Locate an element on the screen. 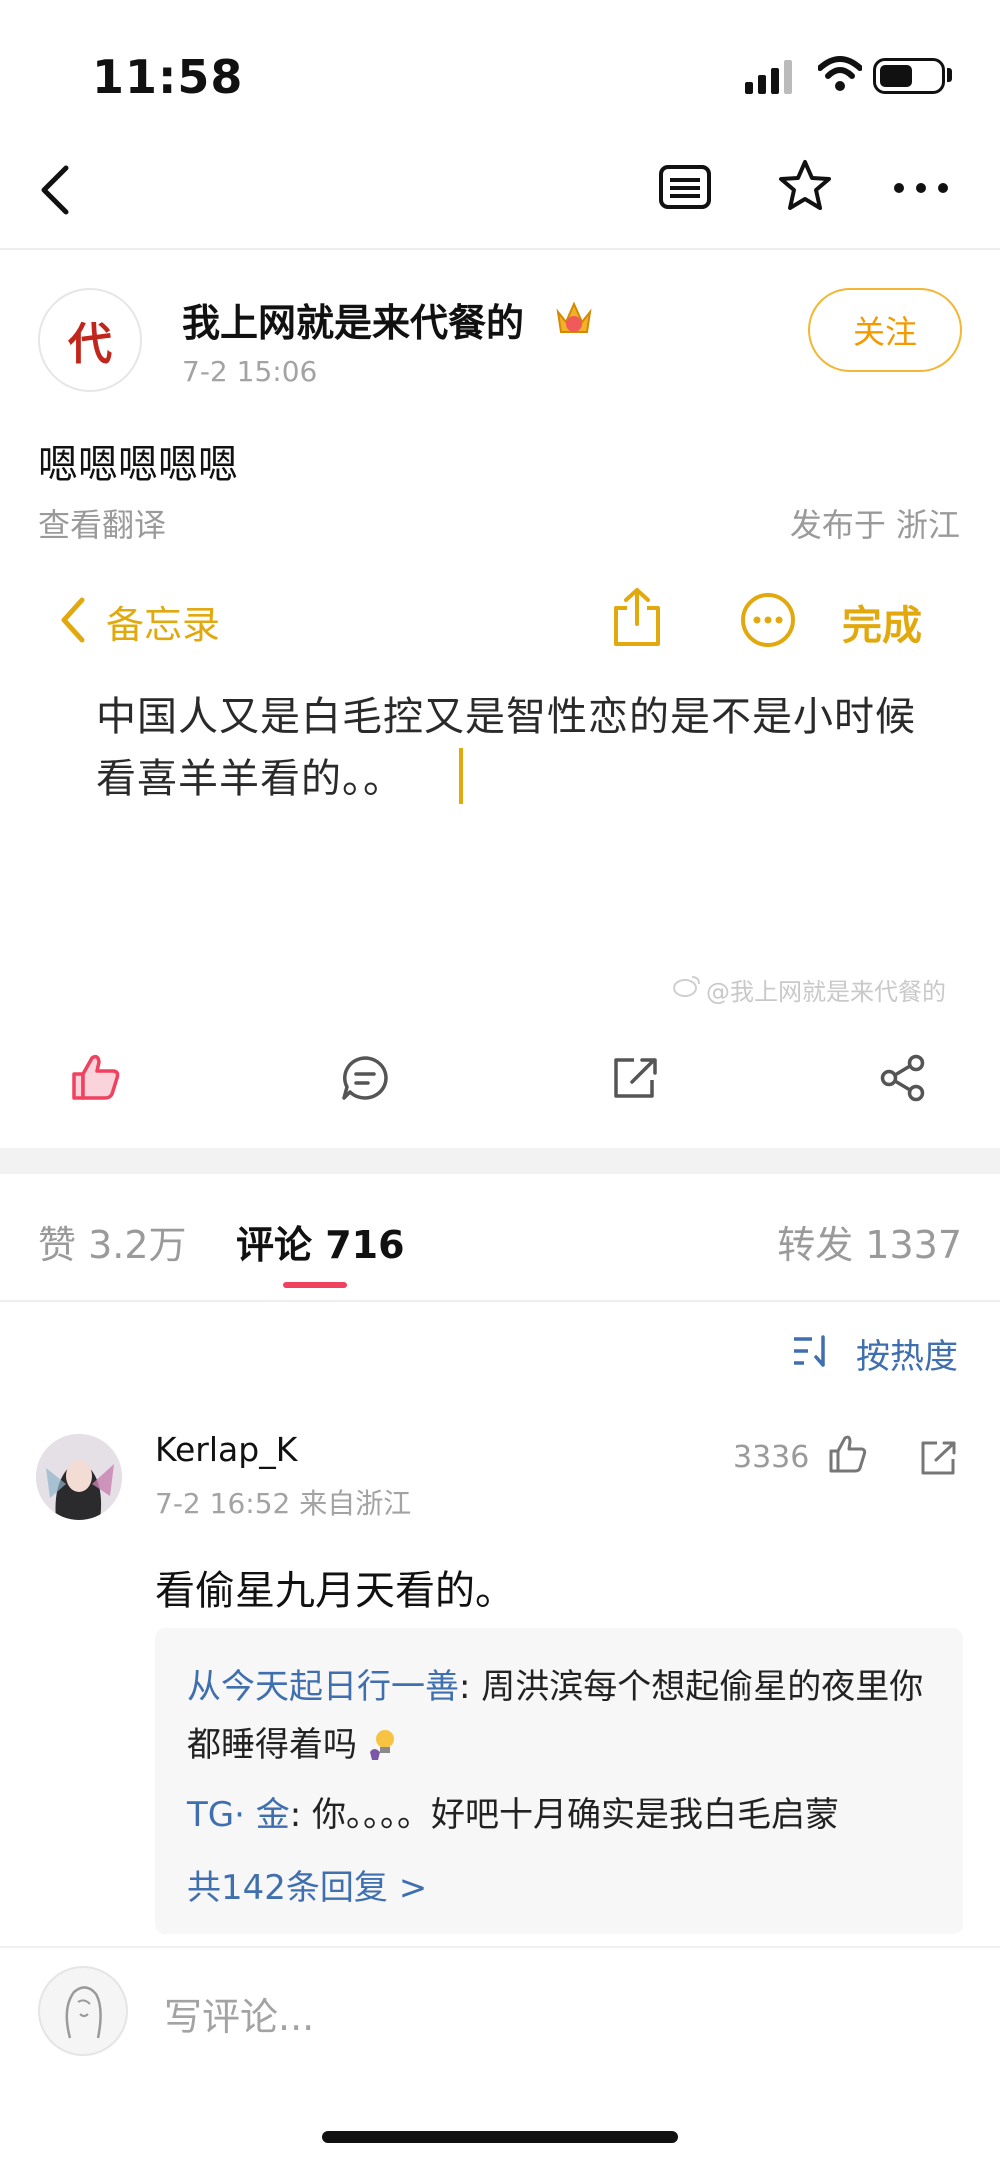 Image resolution: width=1000 pixels, height=2165 pixels. cellular-signal-icon is located at coordinates (768, 77).